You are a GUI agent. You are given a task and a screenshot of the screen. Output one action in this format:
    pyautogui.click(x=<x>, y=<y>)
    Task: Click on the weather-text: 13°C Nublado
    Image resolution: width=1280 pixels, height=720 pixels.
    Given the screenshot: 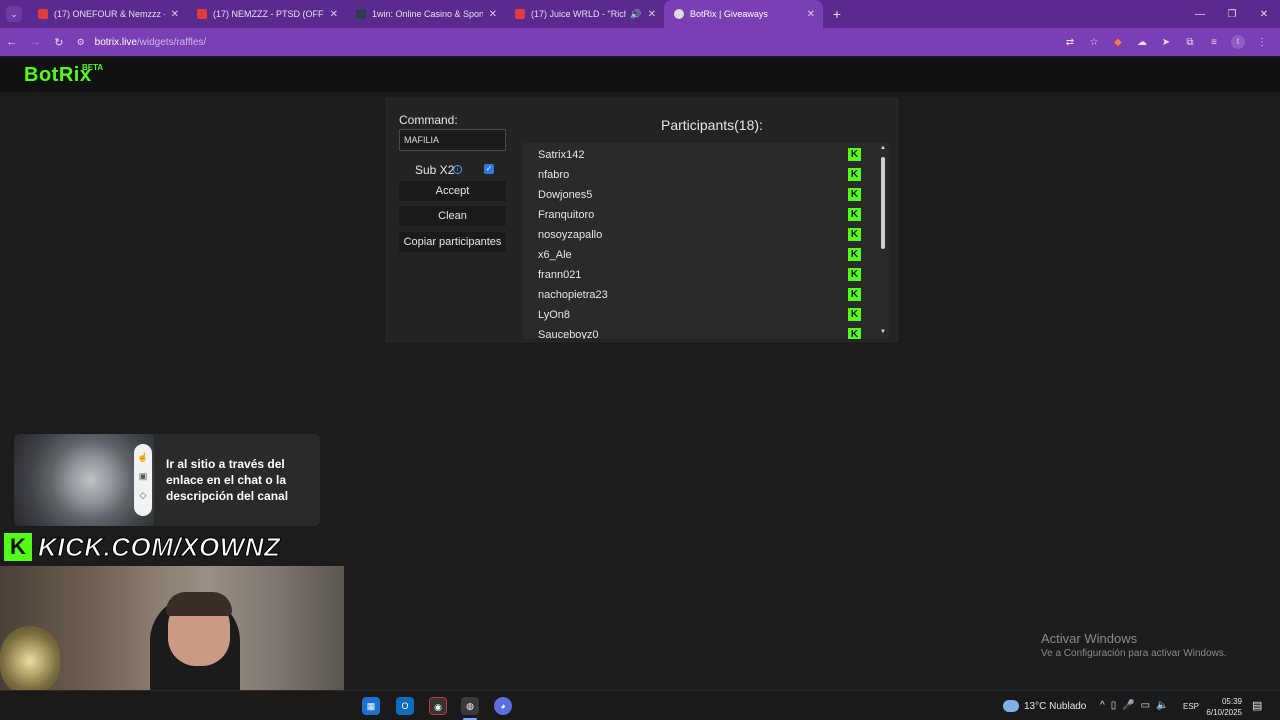 What is the action you would take?
    pyautogui.click(x=1055, y=706)
    